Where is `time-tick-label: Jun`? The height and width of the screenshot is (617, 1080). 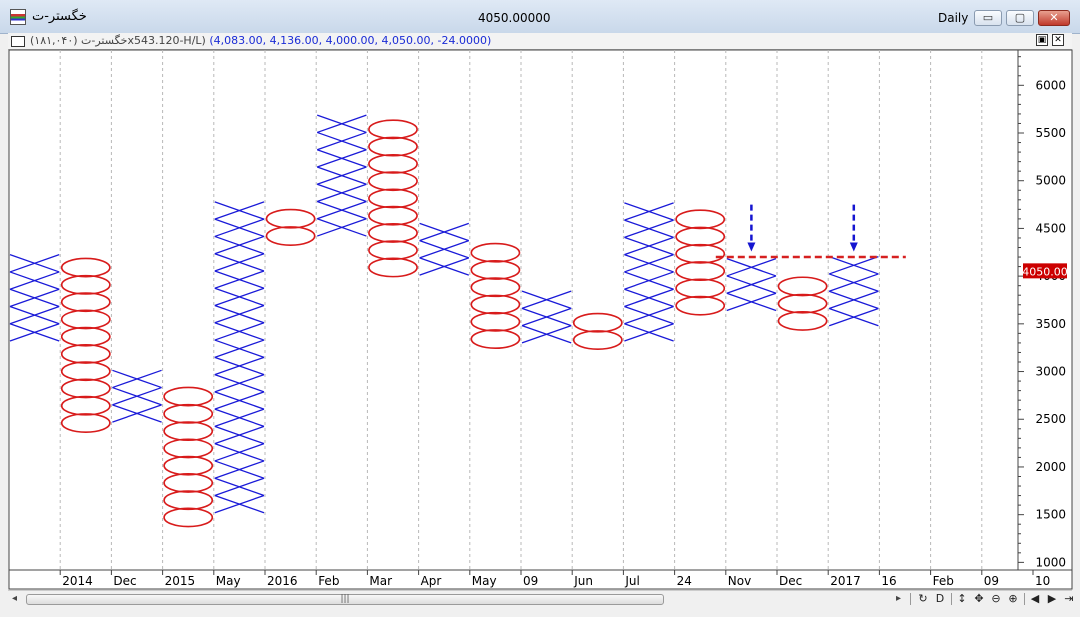 time-tick-label: Jun is located at coordinates (583, 581).